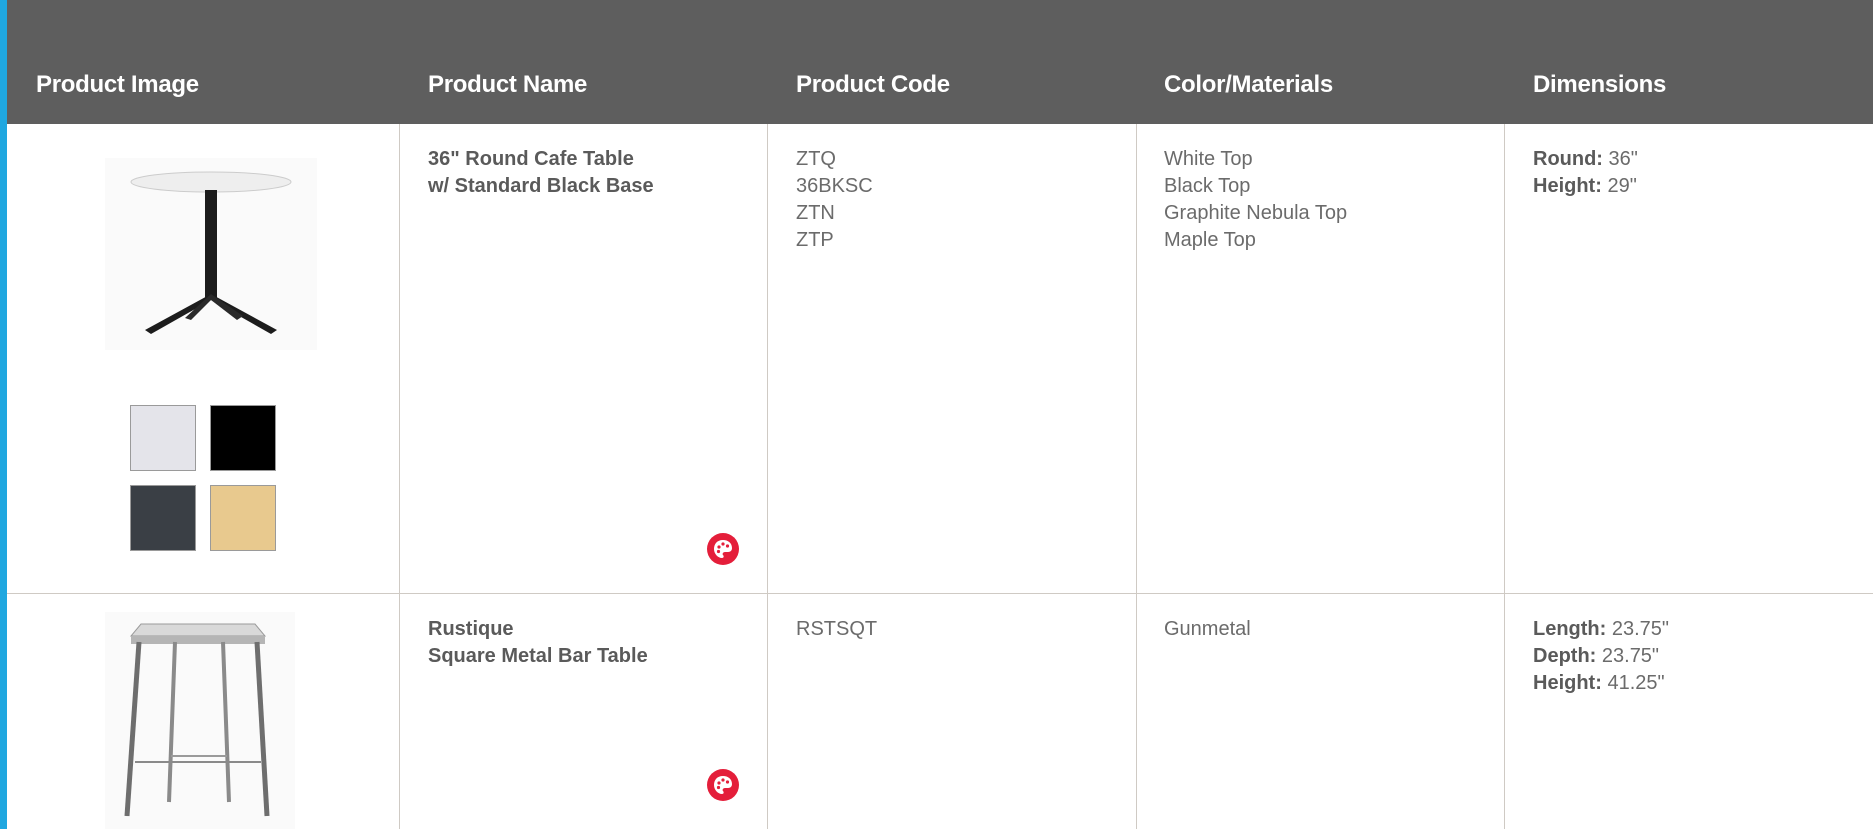 The width and height of the screenshot is (1873, 829). Describe the element at coordinates (508, 84) in the screenshot. I see `header-product-name: Product Name` at that location.